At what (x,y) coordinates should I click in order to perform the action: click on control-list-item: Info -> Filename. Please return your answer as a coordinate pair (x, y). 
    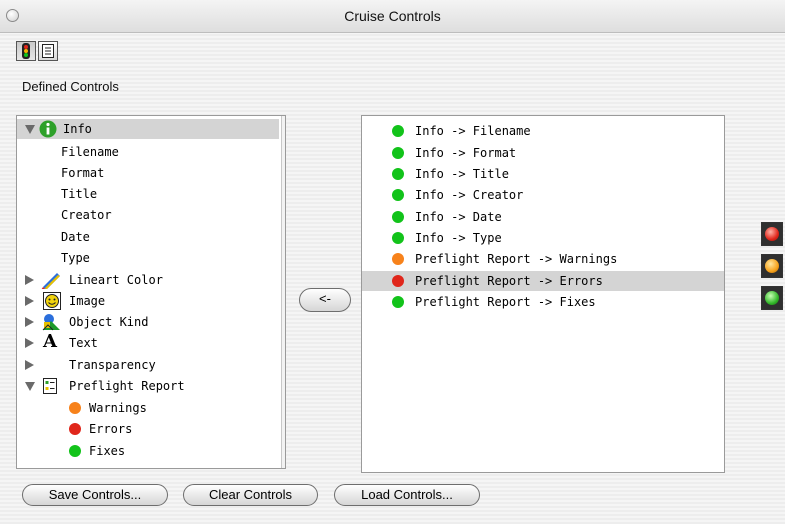
    Looking at the image, I should click on (543, 131).